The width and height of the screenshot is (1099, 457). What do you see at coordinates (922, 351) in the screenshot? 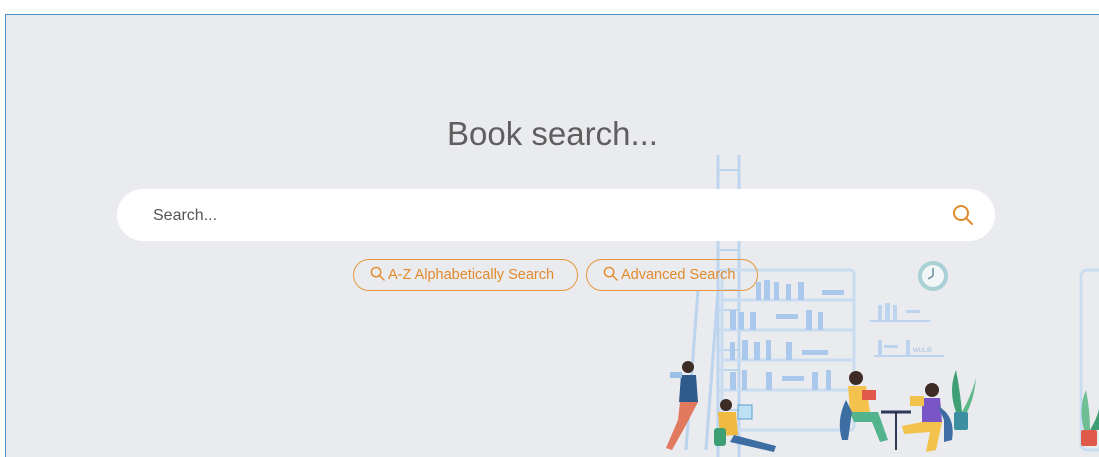
I see `svg-text: WULIB` at bounding box center [922, 351].